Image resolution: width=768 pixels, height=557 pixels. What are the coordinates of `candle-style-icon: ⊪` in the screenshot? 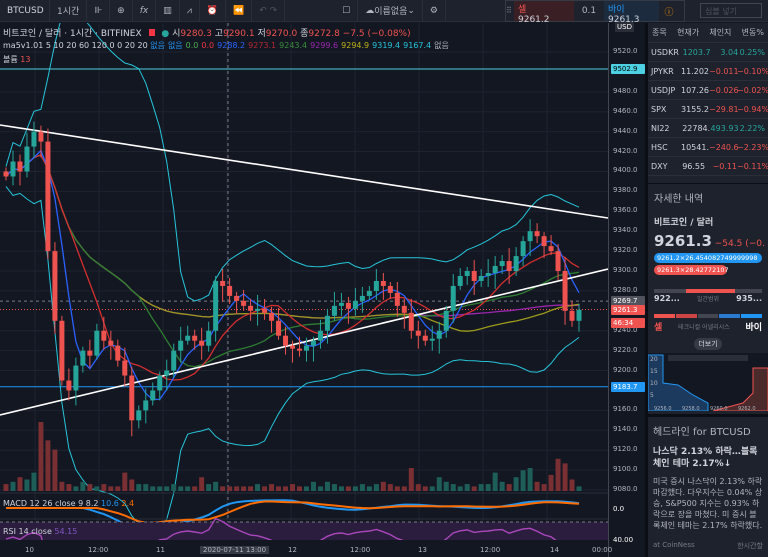 It's located at (99, 11).